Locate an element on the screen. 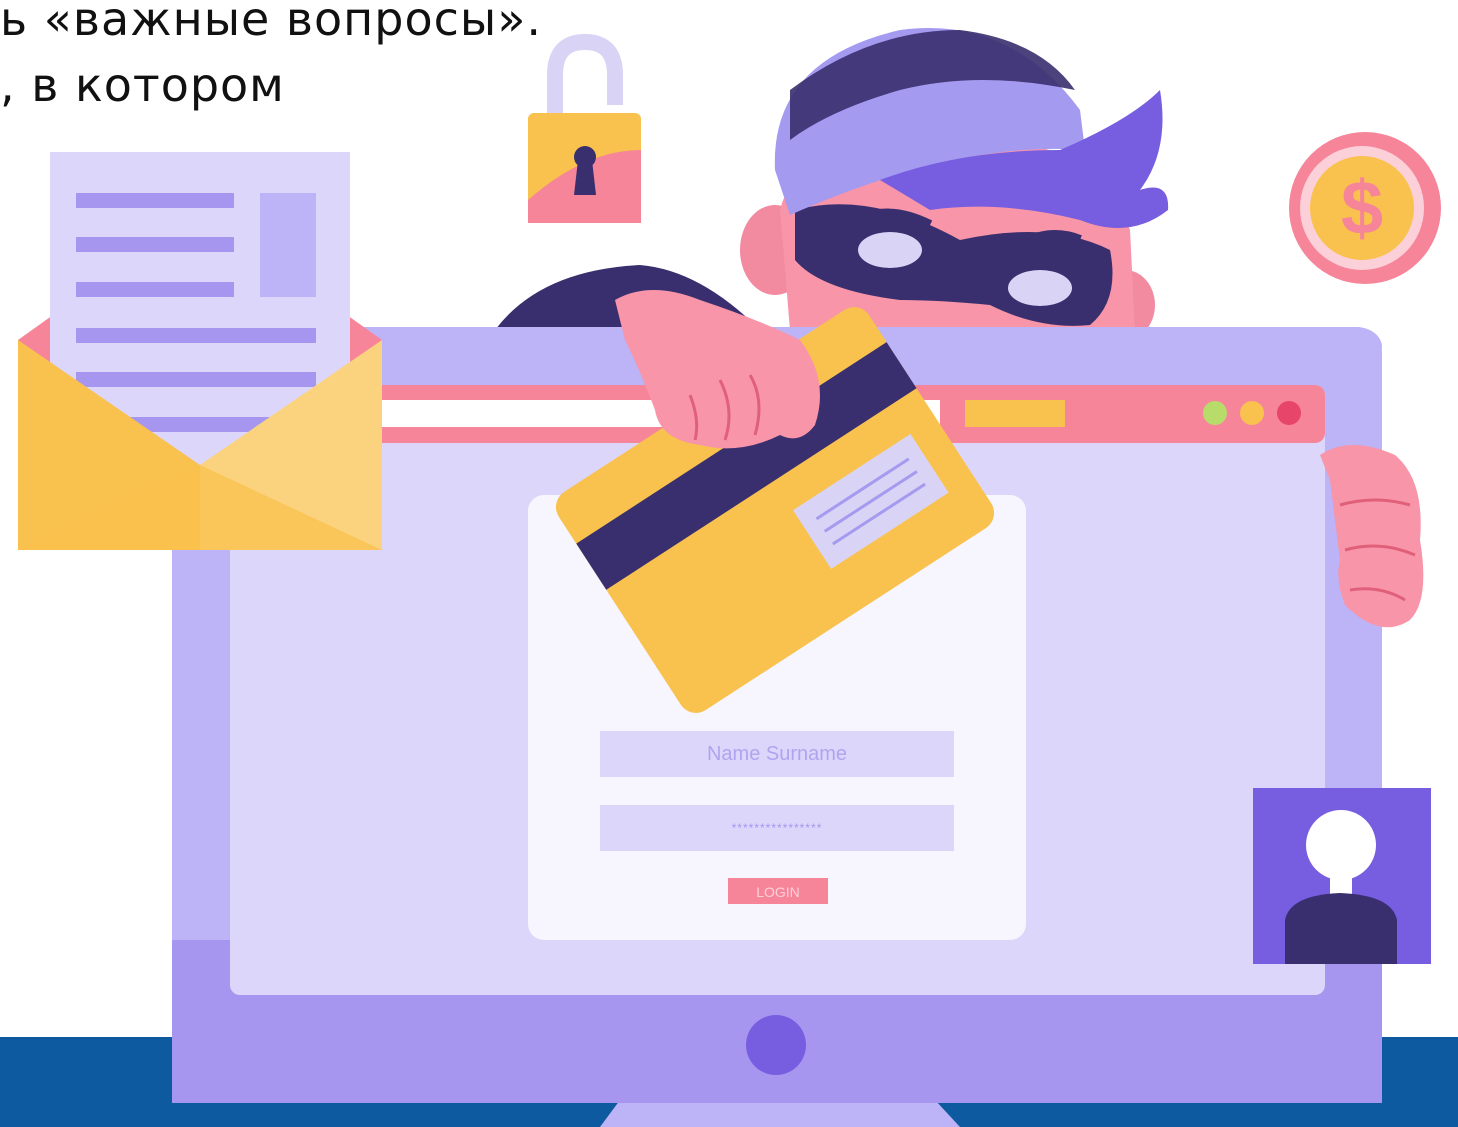 This screenshot has width=1458, height=1127. name-field-placeholder: Name Surname is located at coordinates (777, 754).